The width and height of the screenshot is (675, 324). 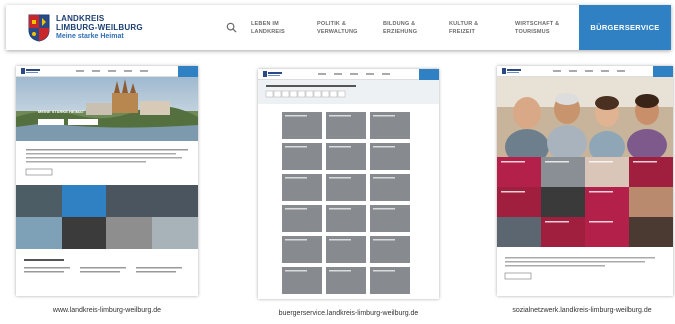 What do you see at coordinates (462, 31) in the screenshot?
I see `nav-label-line2: FREIZEIT` at bounding box center [462, 31].